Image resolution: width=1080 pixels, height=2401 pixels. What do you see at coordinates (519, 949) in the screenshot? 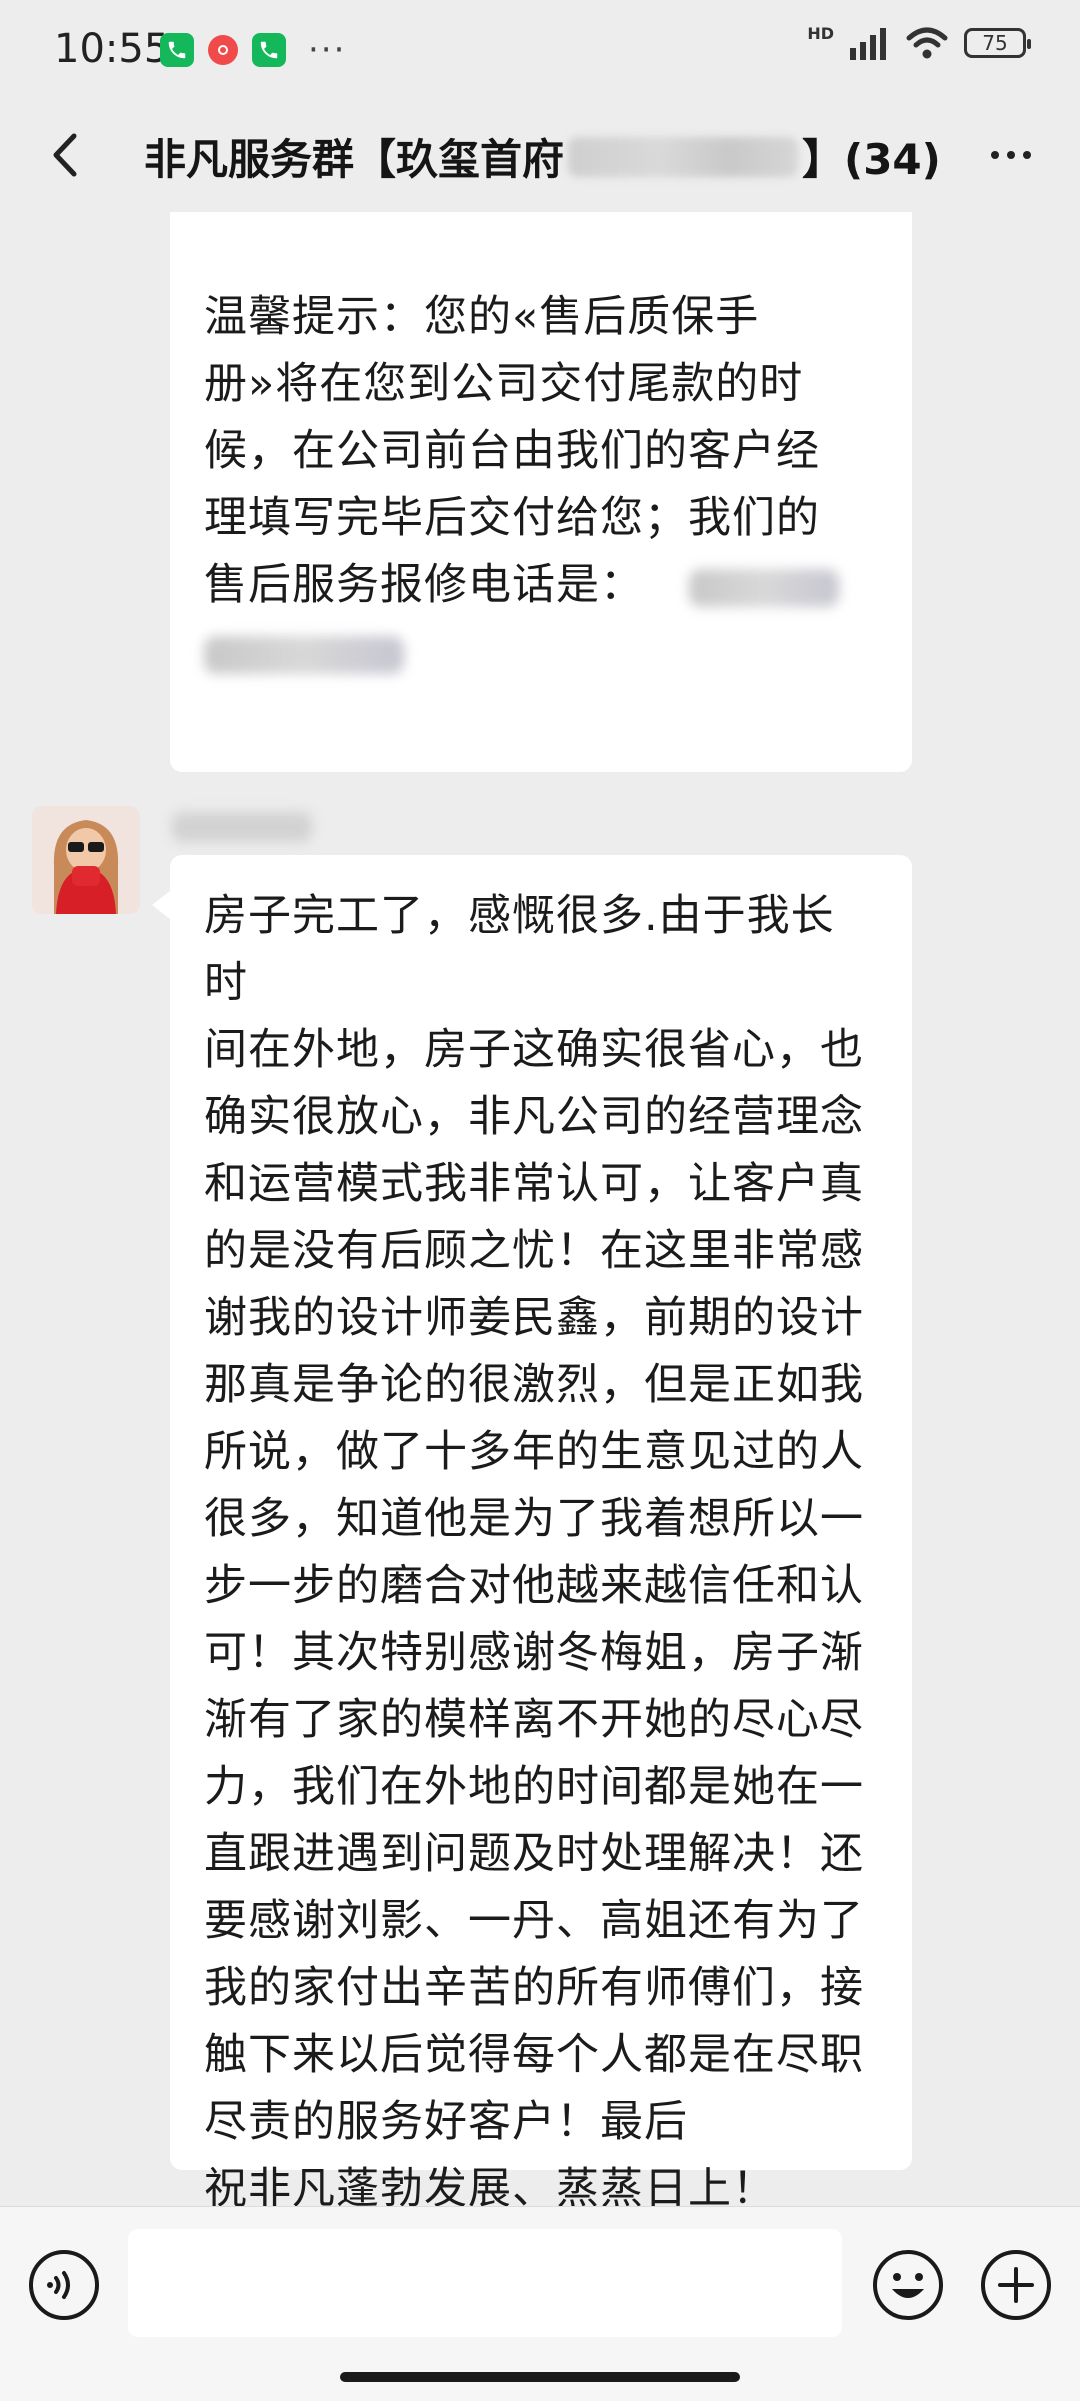
I see `message-line: 房子完工了，感慨很多.由于我长时` at bounding box center [519, 949].